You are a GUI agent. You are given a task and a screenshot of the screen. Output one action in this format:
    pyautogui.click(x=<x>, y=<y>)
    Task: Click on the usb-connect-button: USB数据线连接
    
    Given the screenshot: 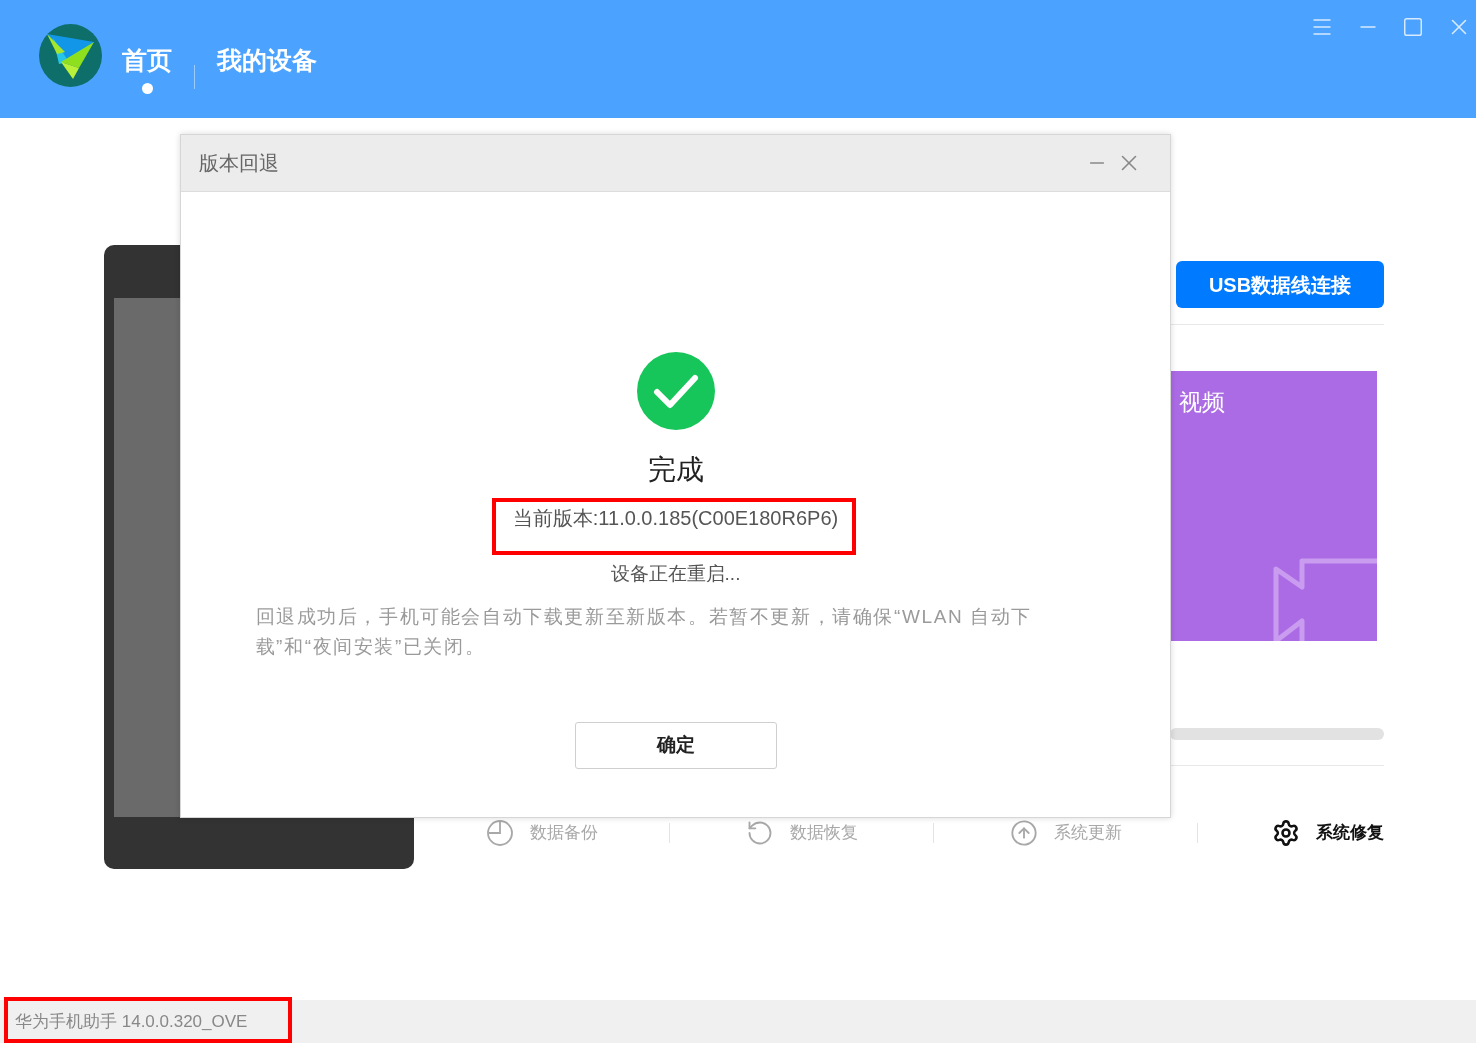 What is the action you would take?
    pyautogui.click(x=1280, y=284)
    